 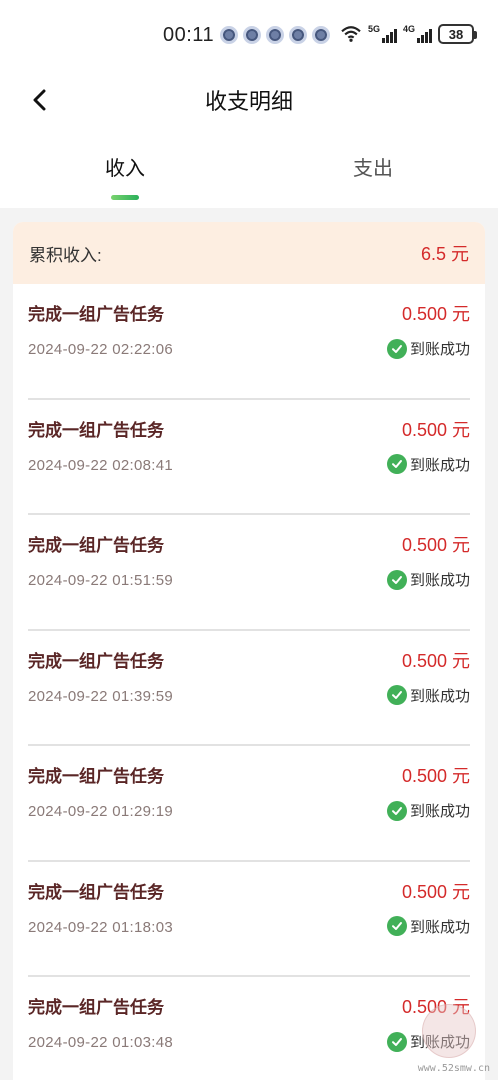 What do you see at coordinates (382, 33) in the screenshot?
I see `signal-5g-icon: 5G` at bounding box center [382, 33].